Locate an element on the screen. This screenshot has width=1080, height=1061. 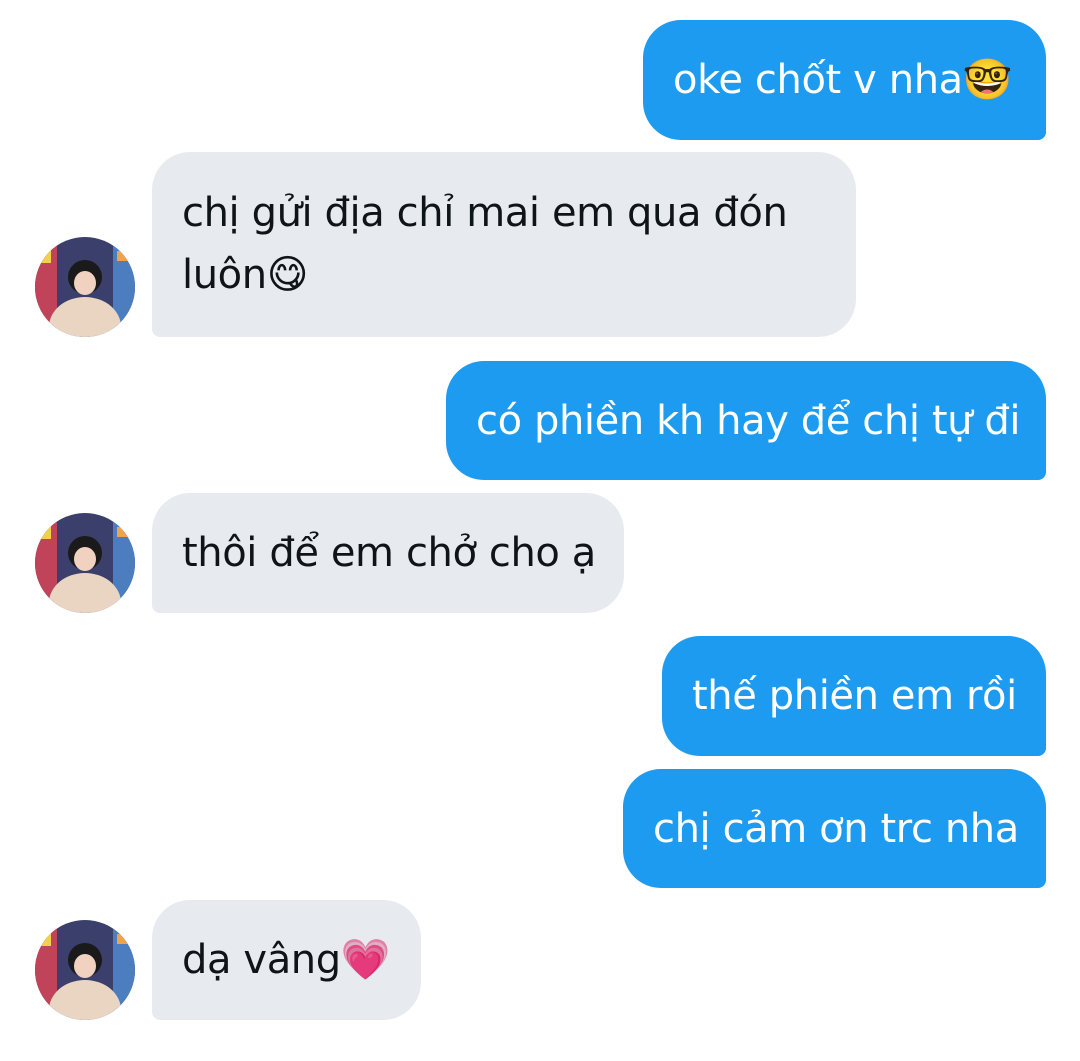
message-text: chị cảm ơn trc nha is located at coordinates (836, 829).